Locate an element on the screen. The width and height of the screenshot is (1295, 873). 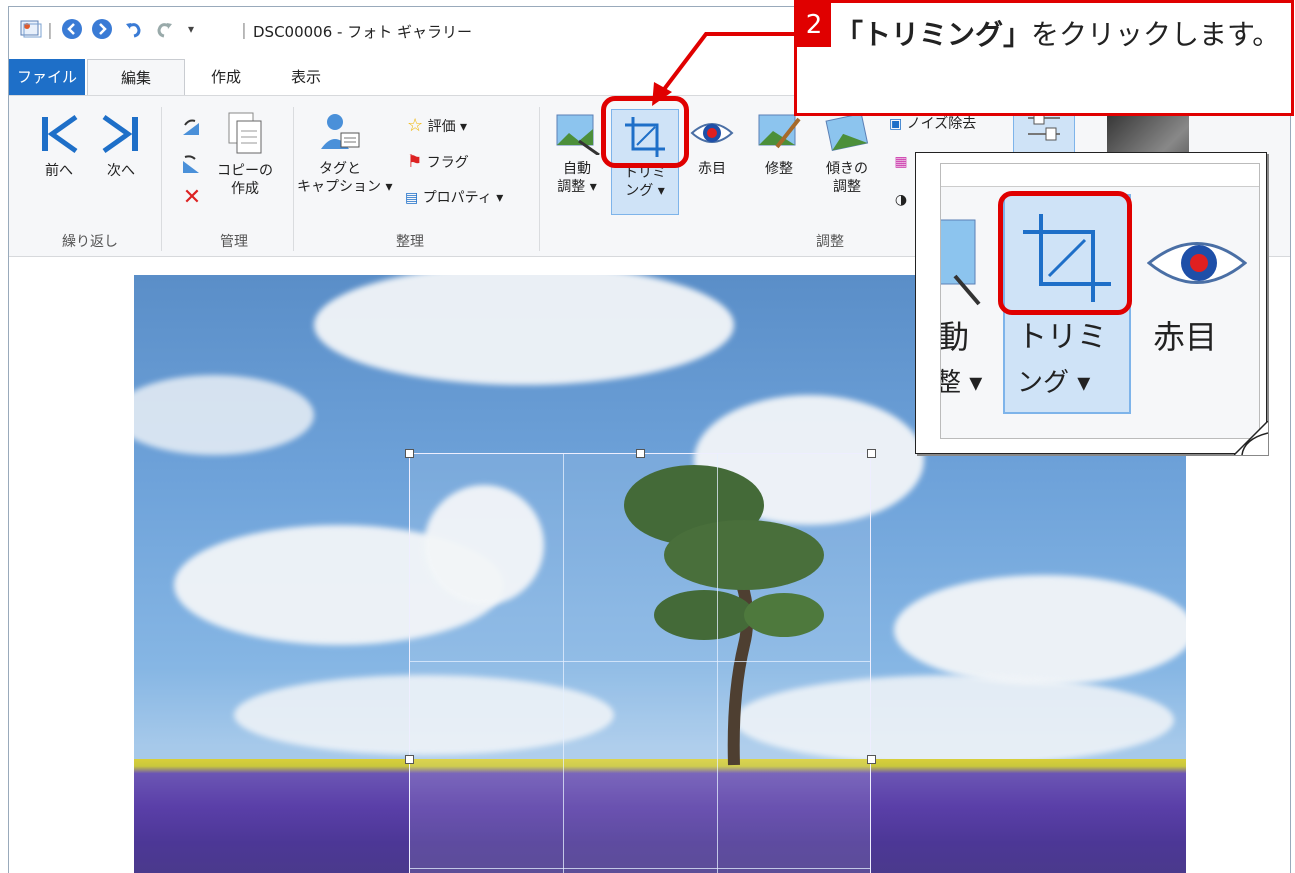
instruction-rest: をクリックします。 is located at coordinates (1156, 34).